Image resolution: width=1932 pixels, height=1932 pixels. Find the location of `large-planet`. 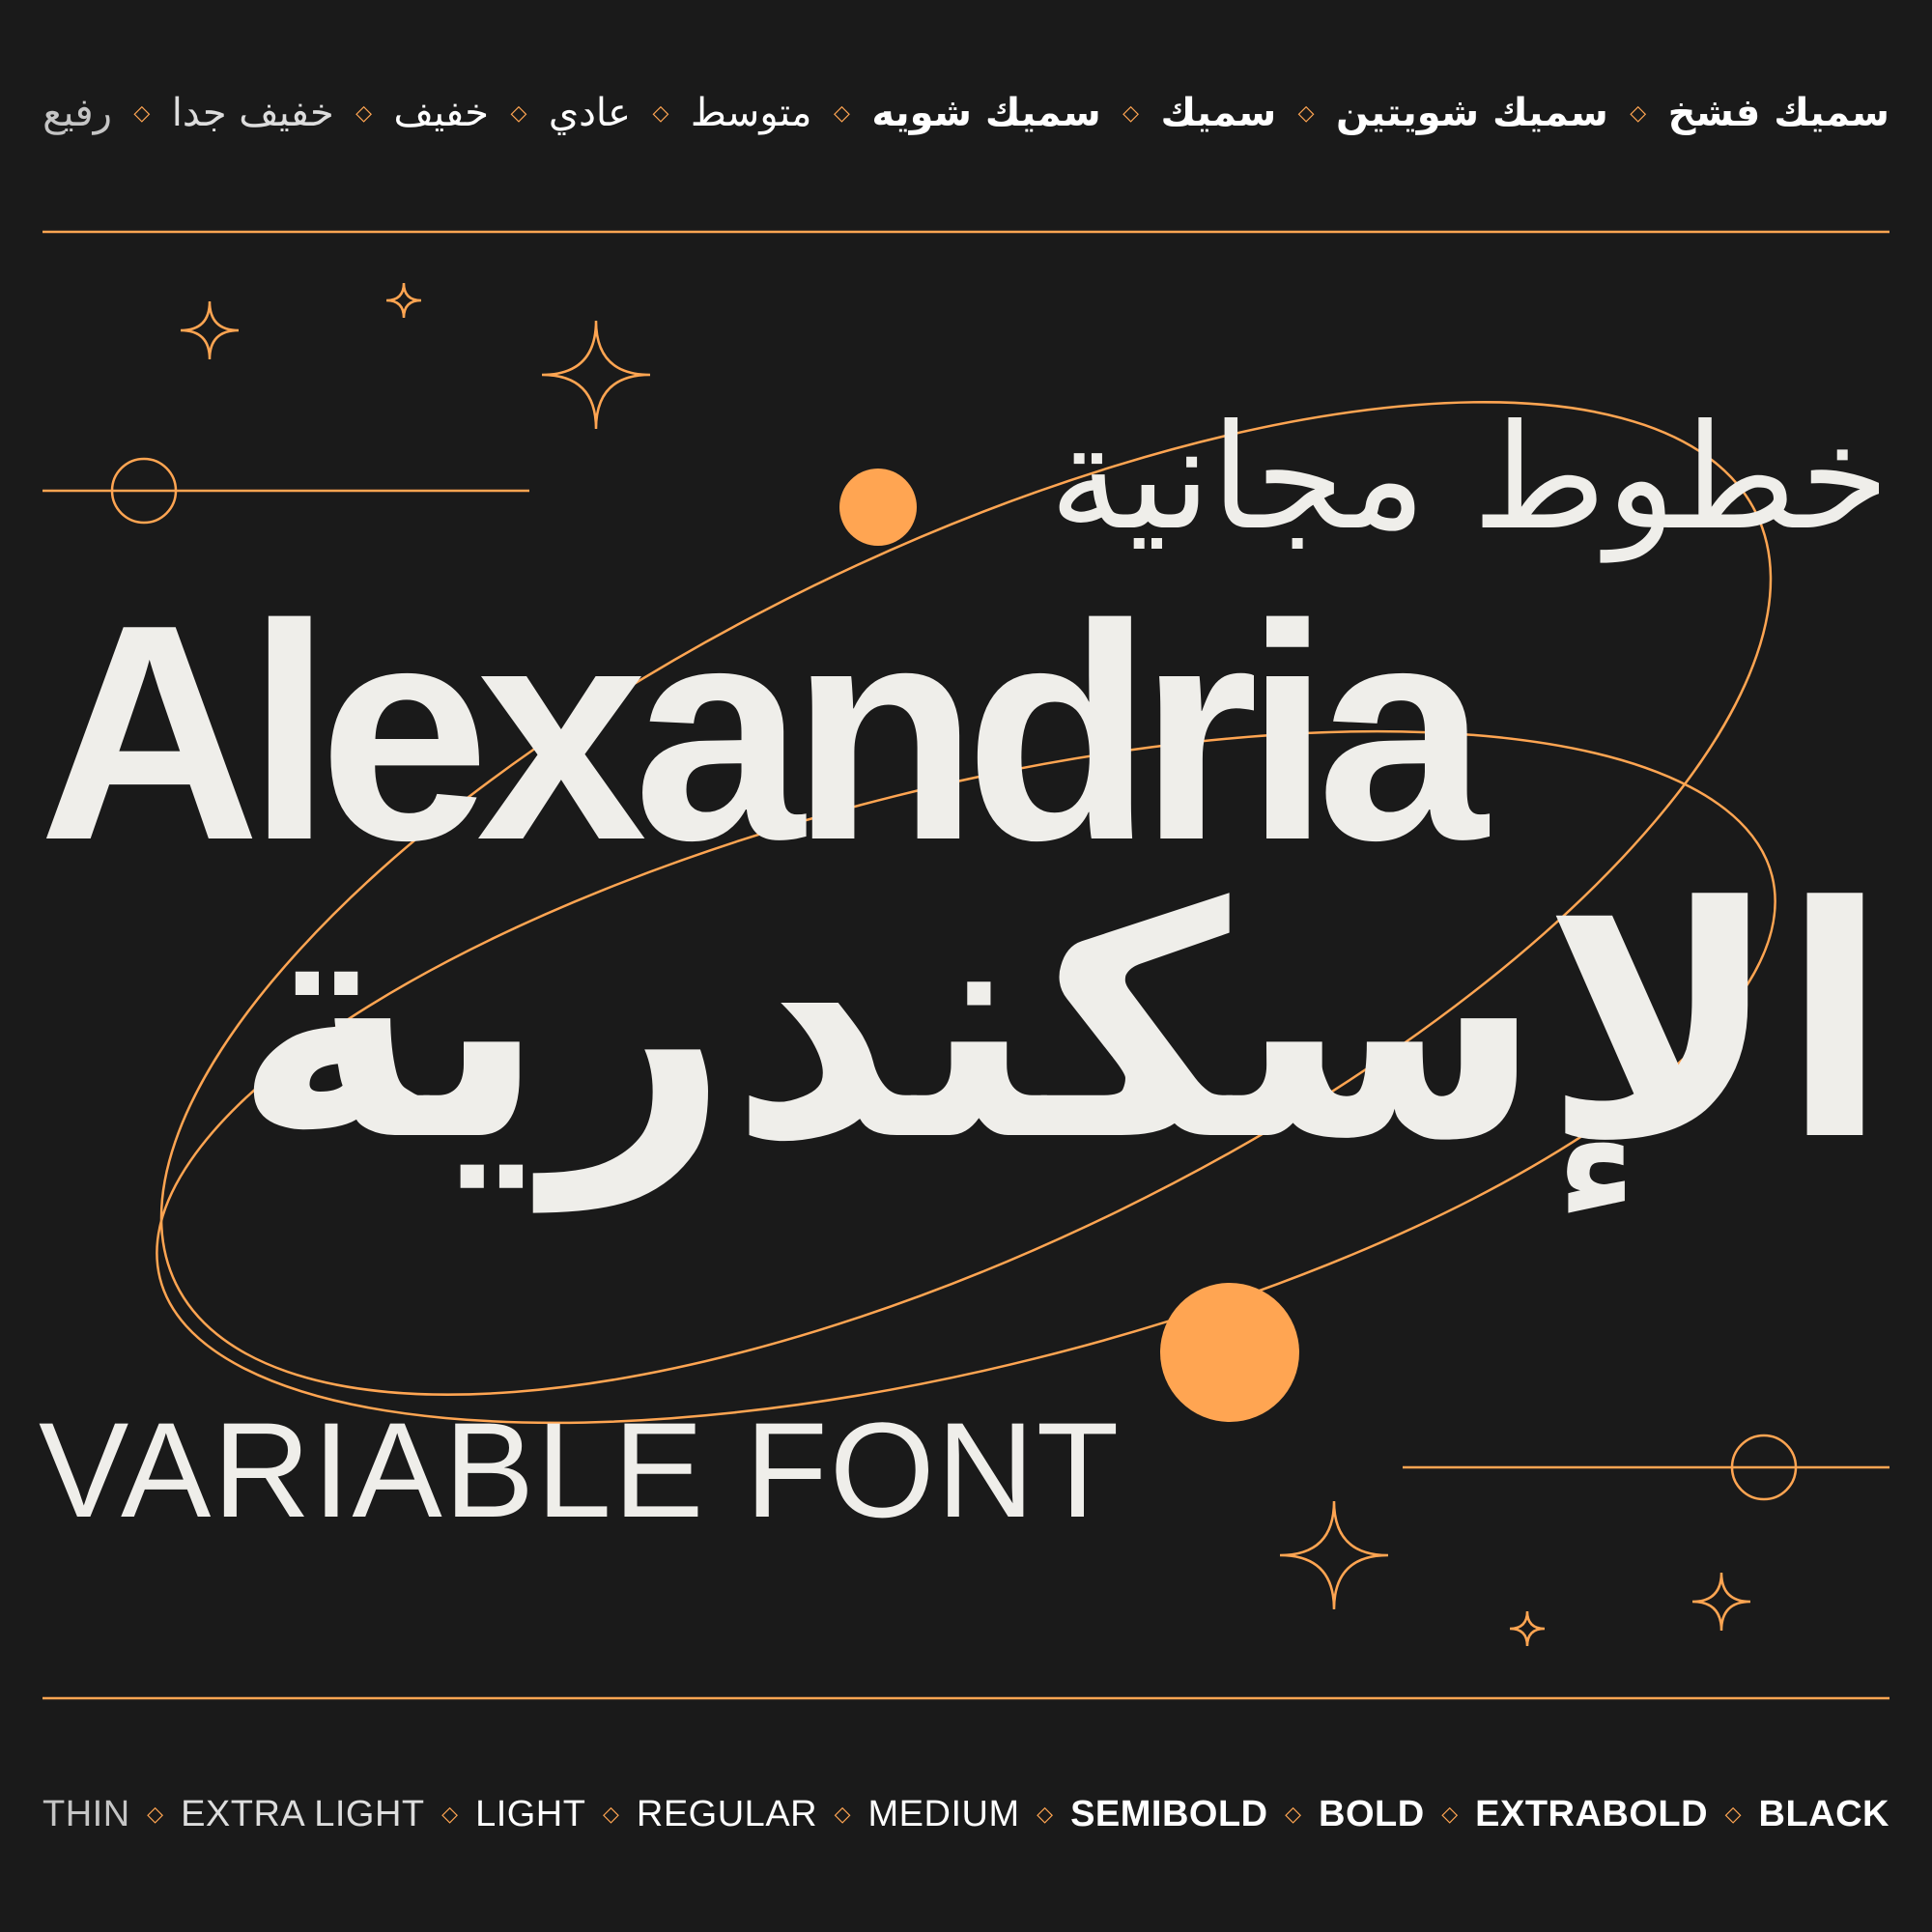

large-planet is located at coordinates (1229, 1352).